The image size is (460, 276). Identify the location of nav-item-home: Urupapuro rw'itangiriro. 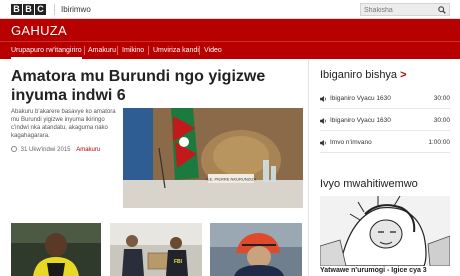
(46, 50).